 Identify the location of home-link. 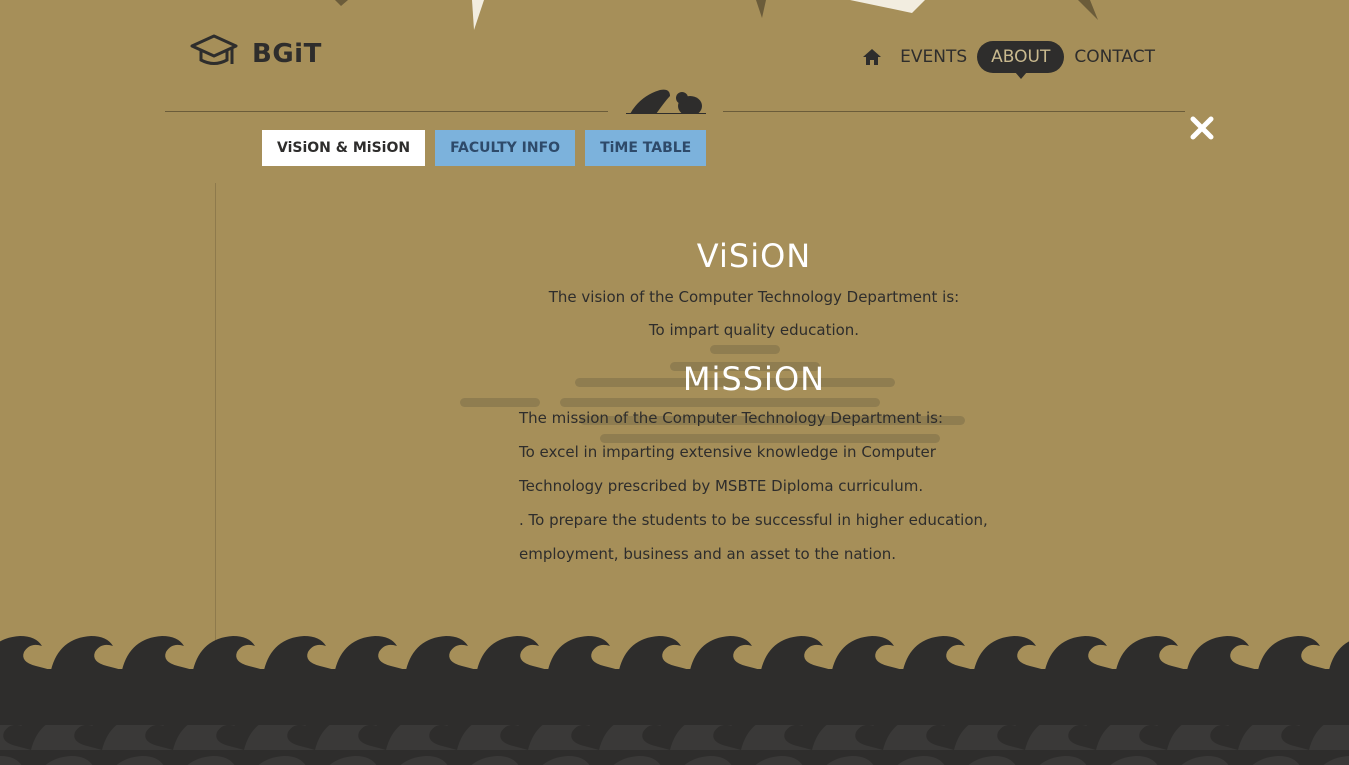
(872, 57).